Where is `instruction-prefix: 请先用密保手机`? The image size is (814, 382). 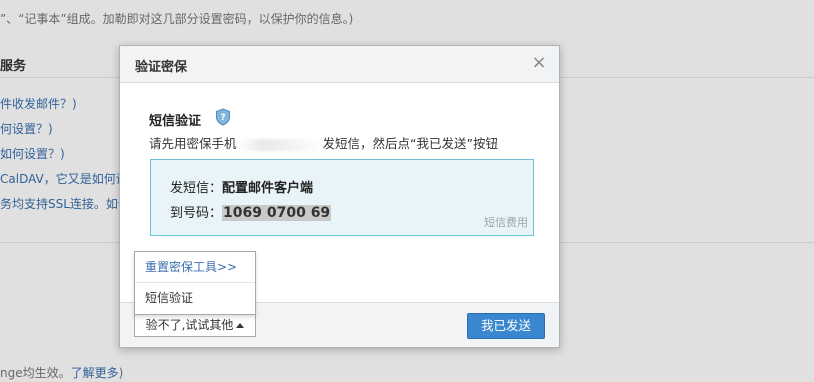 instruction-prefix: 请先用密保手机 is located at coordinates (193, 143).